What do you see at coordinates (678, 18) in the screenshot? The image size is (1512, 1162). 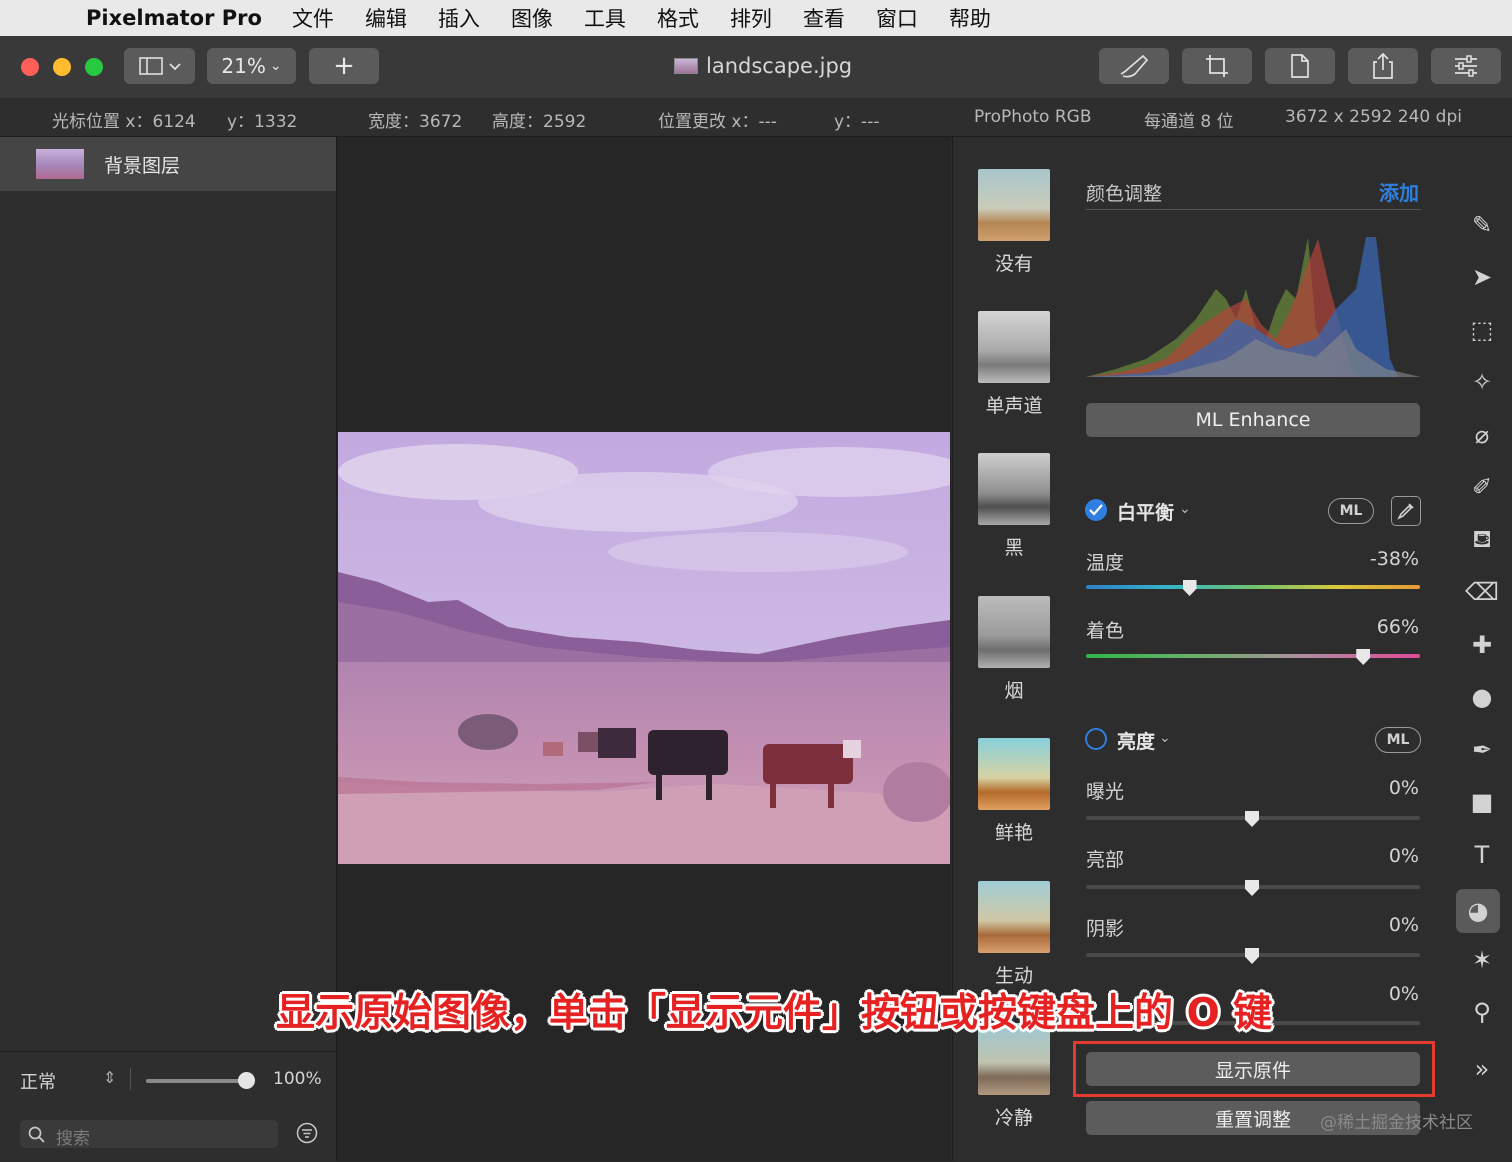 I see `menu-format: 格式` at bounding box center [678, 18].